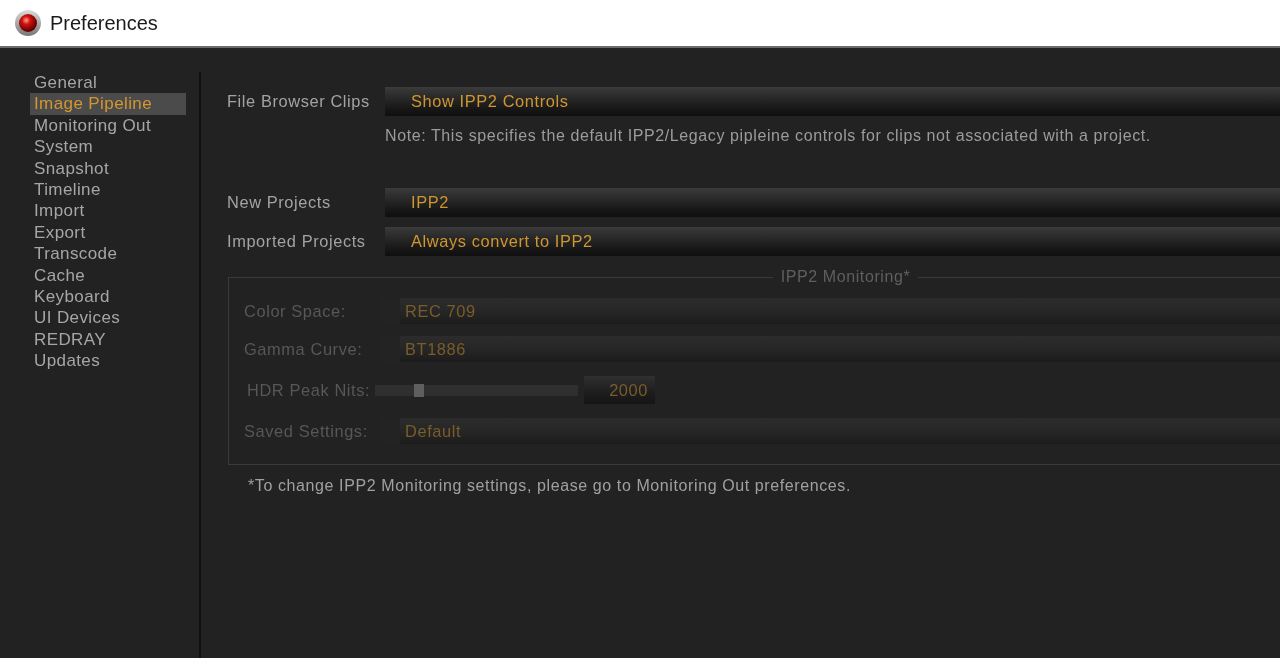  I want to click on sidebar-item: UI Devices, so click(108, 318).